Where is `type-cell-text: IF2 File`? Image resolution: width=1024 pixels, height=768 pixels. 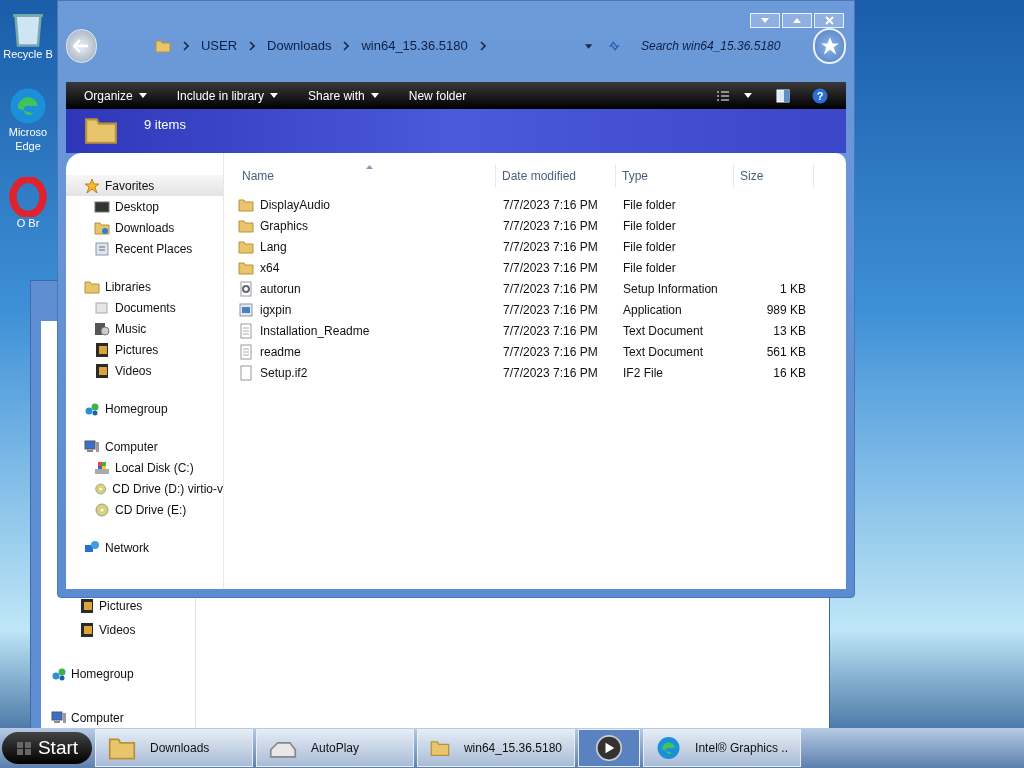
type-cell-text: IF2 File is located at coordinates (643, 373).